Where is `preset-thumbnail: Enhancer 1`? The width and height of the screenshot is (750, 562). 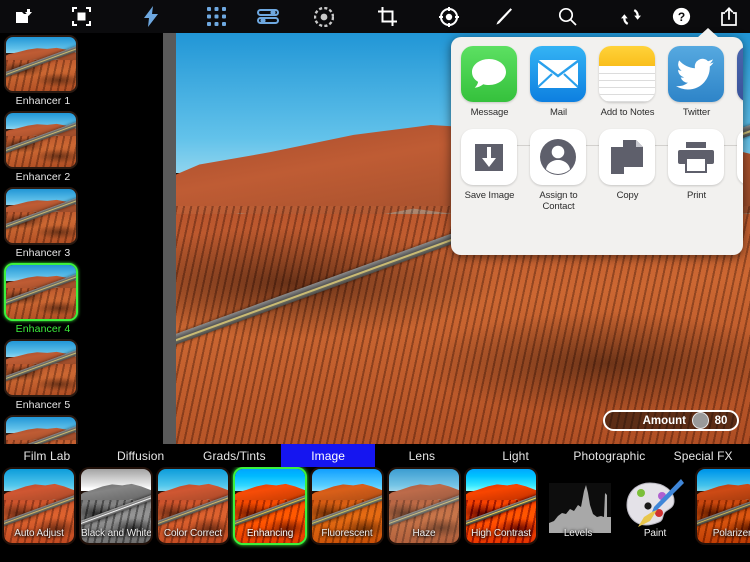
preset-thumbnail: Enhancer 1 is located at coordinates (43, 71).